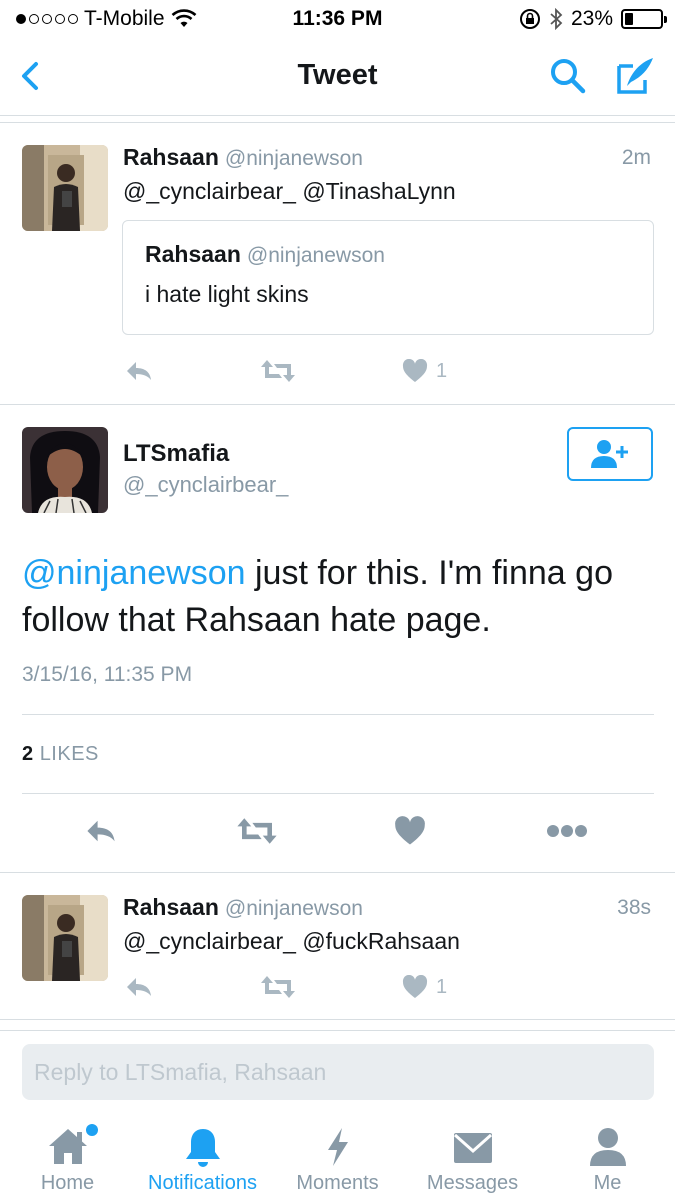 This screenshot has width=675, height=1200. I want to click on envelope-icon, so click(472, 1148).